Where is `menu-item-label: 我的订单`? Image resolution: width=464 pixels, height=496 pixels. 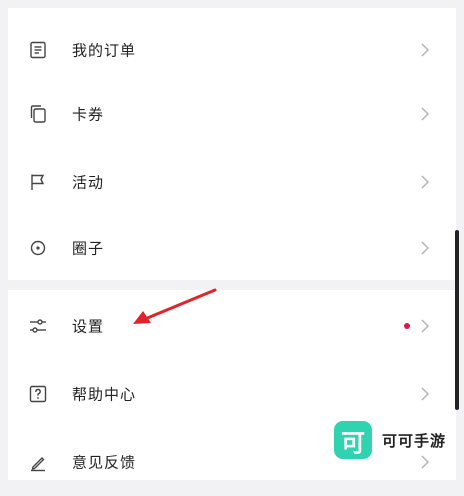 menu-item-label: 我的订单 is located at coordinates (104, 50).